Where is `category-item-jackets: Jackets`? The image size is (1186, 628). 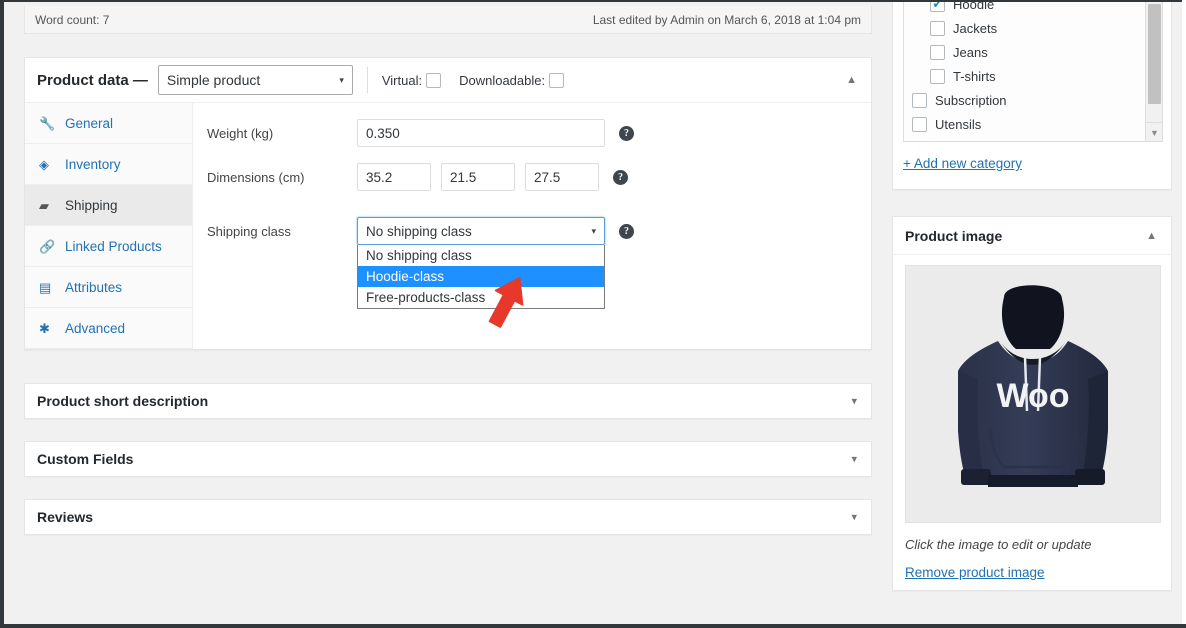
category-item-jackets: Jackets is located at coordinates (1033, 28).